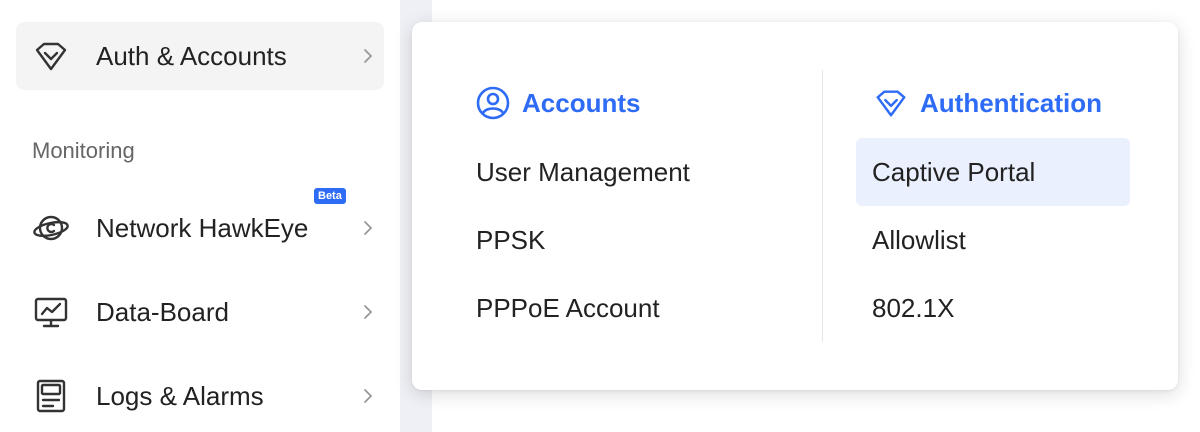 This screenshot has width=1200, height=432. I want to click on link-captive-portal: Captive Portal, so click(993, 172).